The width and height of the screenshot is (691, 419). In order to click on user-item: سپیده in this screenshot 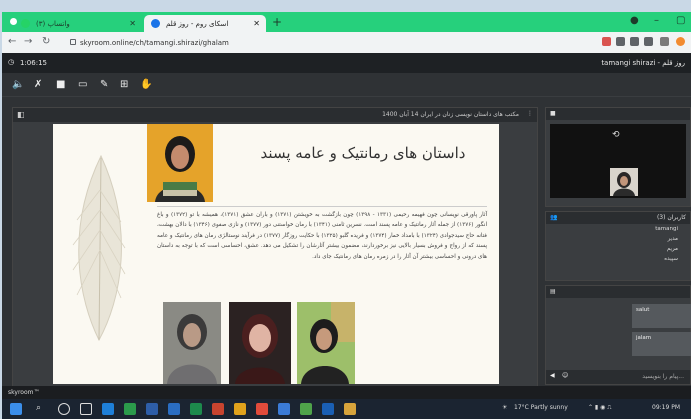, I will do `click(618, 259)`.